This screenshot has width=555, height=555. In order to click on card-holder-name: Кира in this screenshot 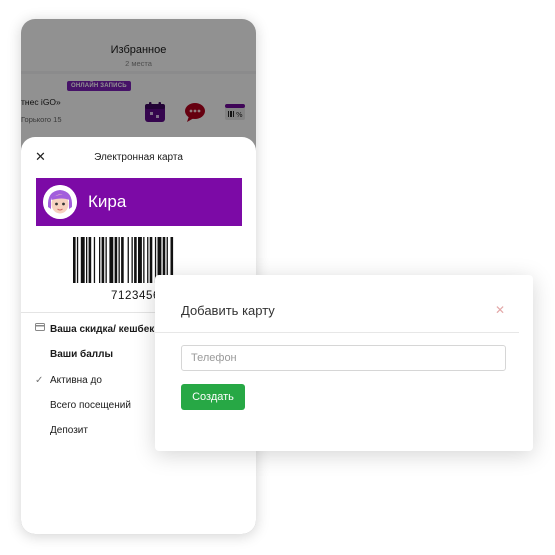, I will do `click(107, 201)`.